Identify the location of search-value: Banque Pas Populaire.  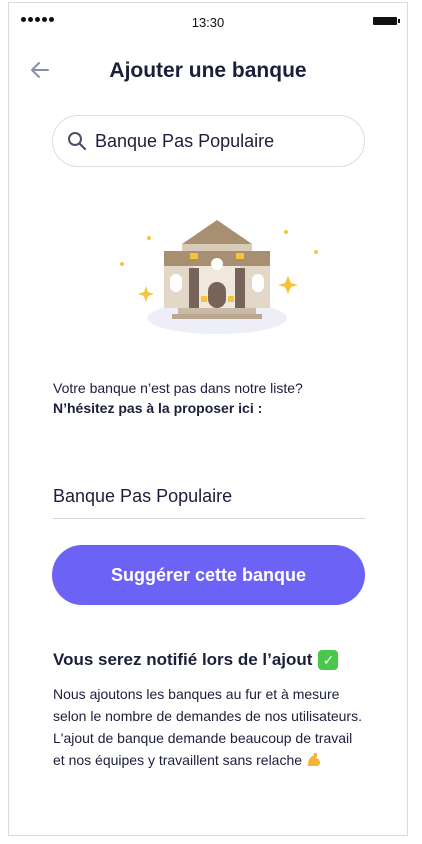
(185, 140).